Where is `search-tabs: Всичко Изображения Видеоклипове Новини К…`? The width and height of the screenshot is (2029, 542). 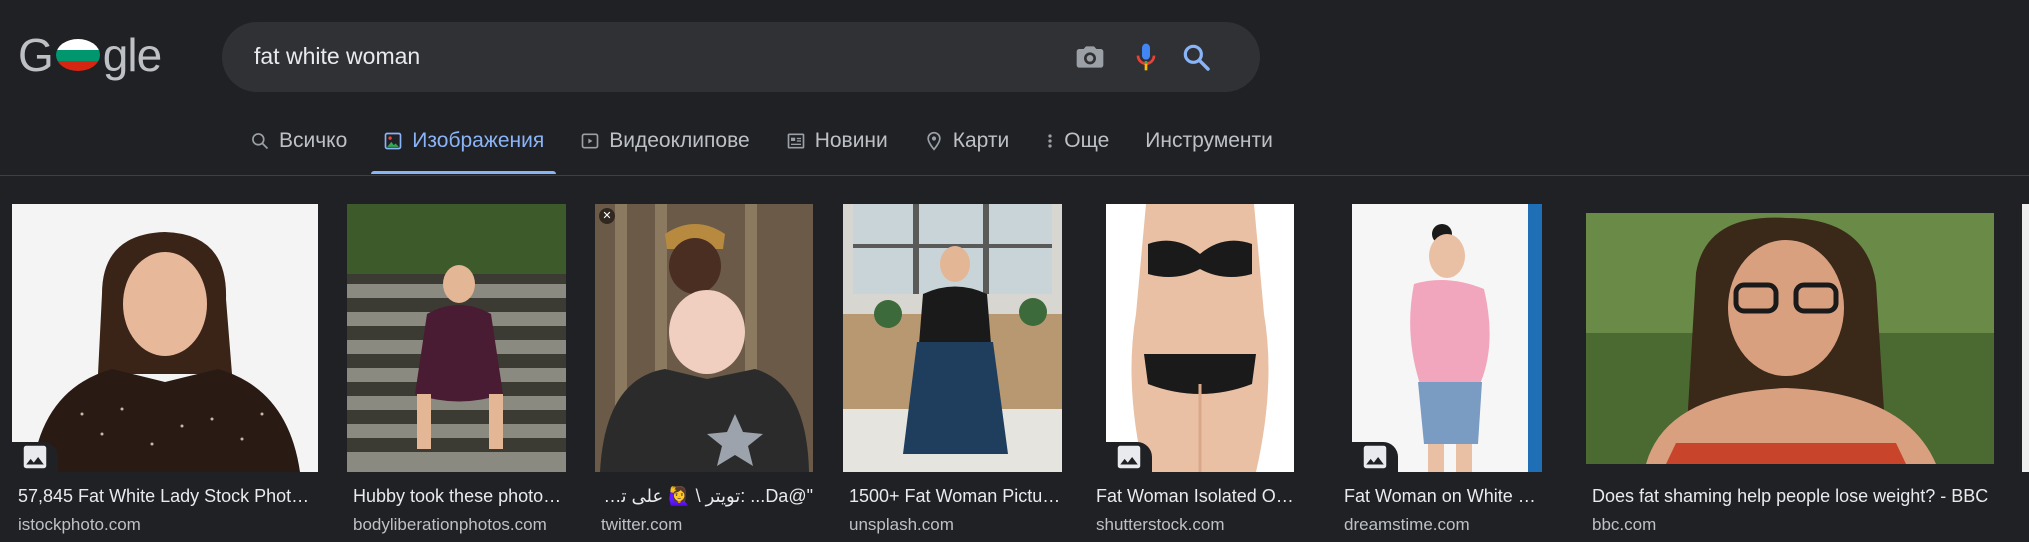 search-tabs: Всичко Изображения Видеоклипове Новини К… is located at coordinates (779, 146).